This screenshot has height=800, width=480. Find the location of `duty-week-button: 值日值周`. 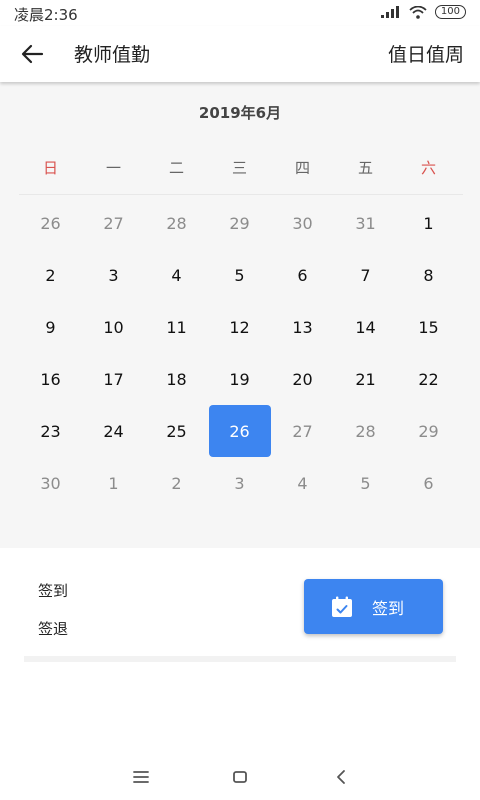

duty-week-button: 值日值周 is located at coordinates (426, 53).